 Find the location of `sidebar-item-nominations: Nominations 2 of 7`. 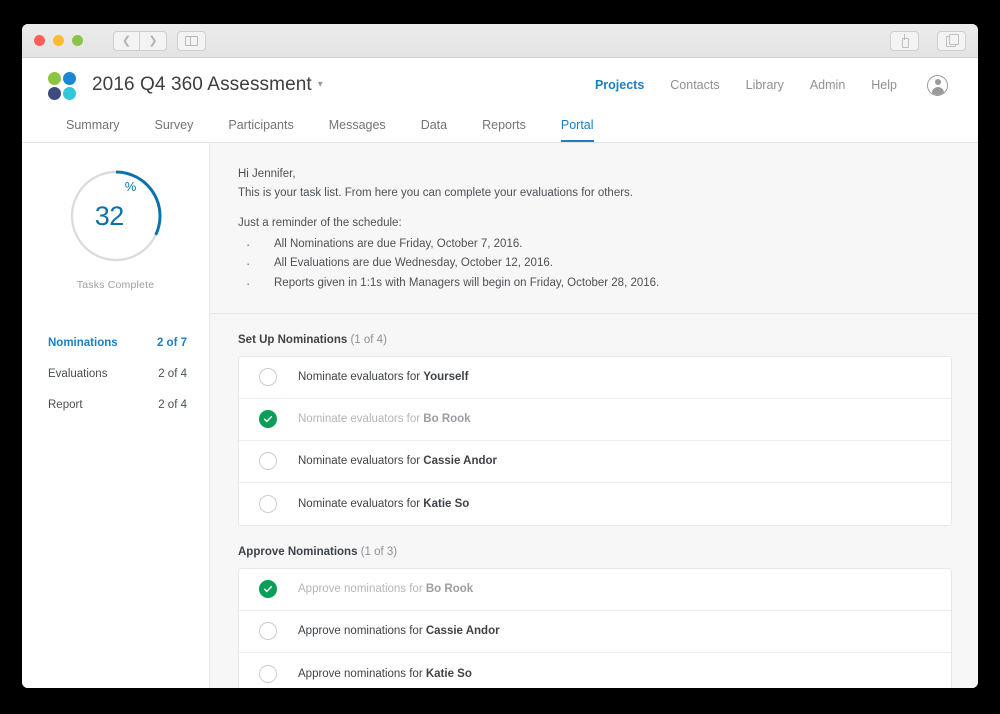

sidebar-item-nominations: Nominations 2 of 7 is located at coordinates (117, 342).